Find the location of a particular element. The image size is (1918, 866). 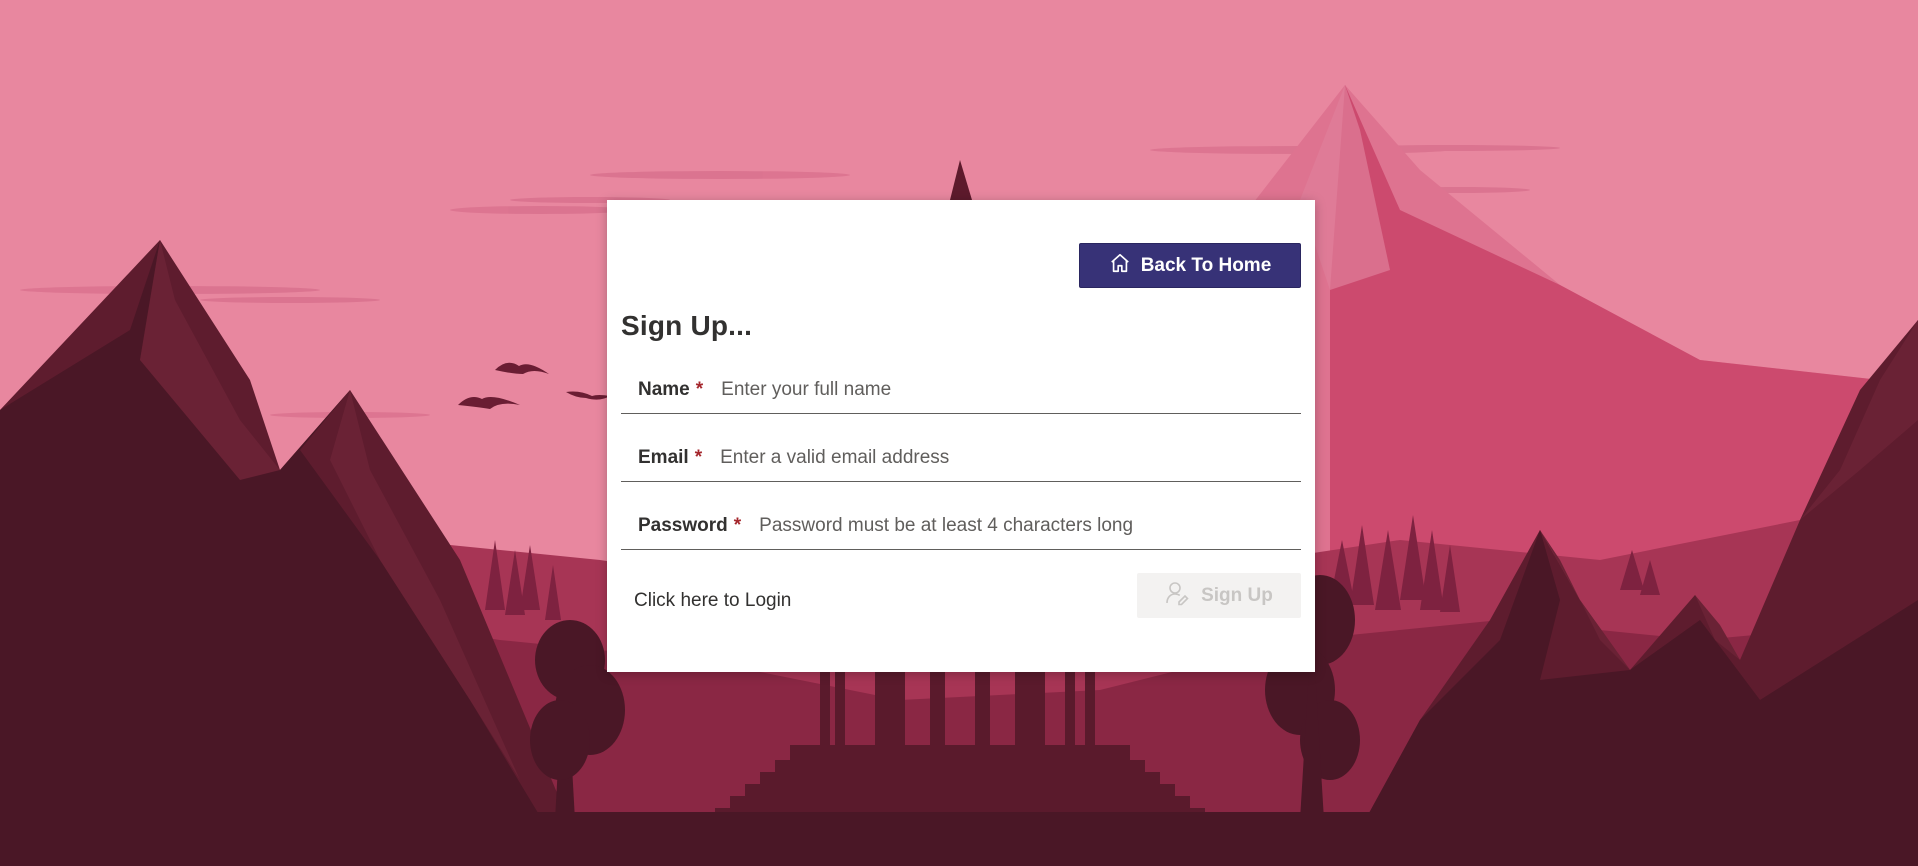

email-field-label: Email * is located at coordinates (670, 457).